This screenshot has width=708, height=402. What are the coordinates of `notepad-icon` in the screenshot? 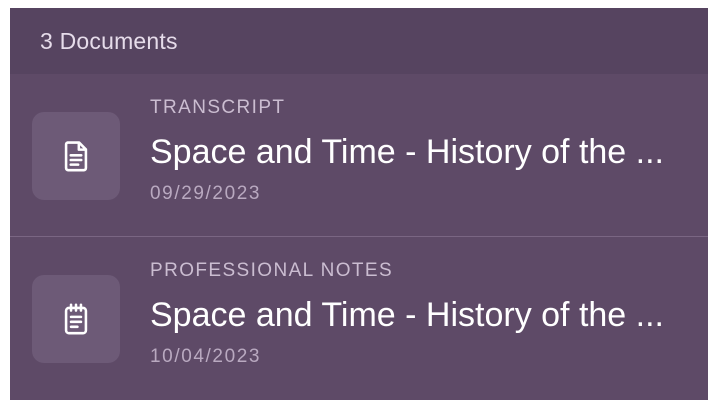 It's located at (76, 319).